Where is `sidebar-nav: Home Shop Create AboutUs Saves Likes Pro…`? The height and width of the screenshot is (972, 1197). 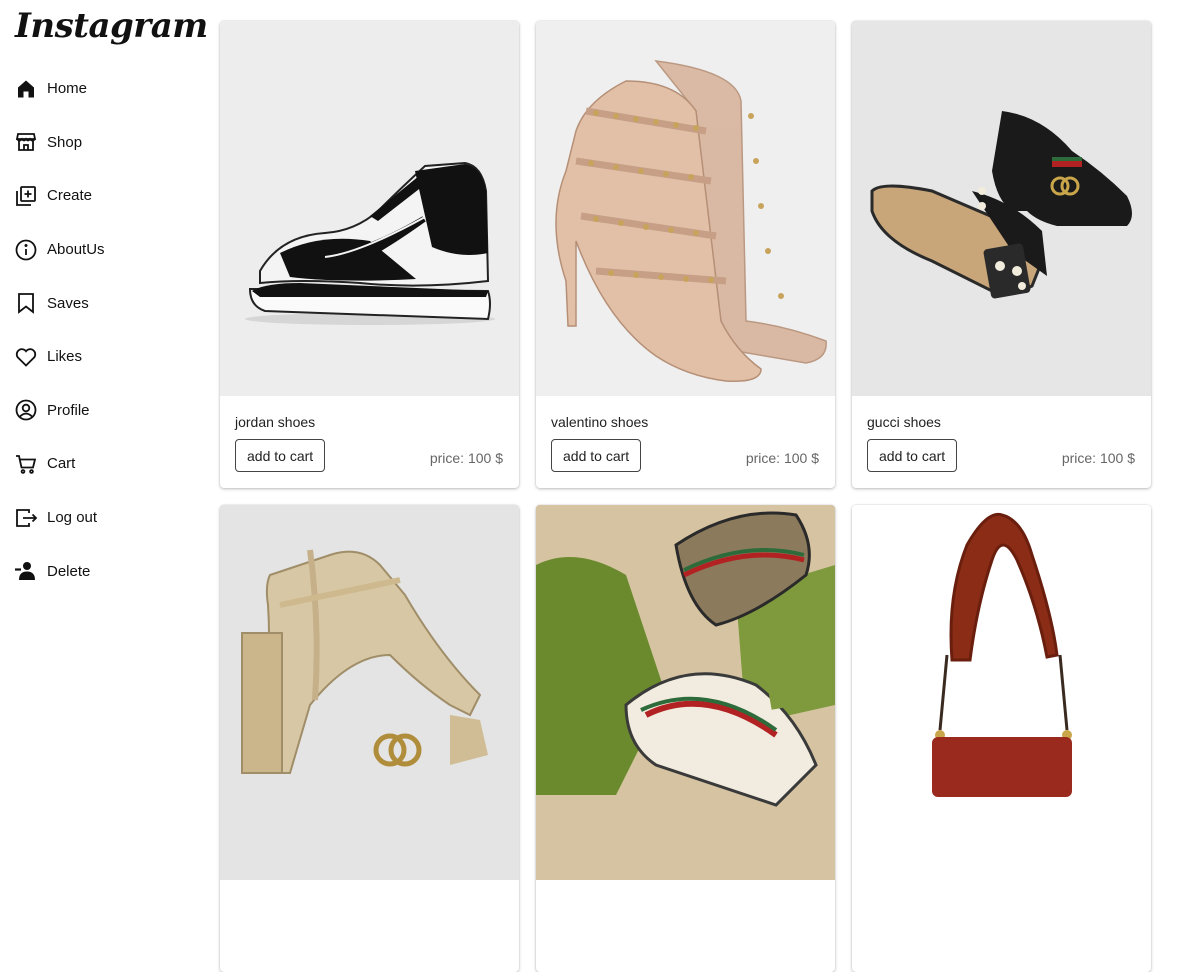 sidebar-nav: Home Shop Create AboutUs Saves Likes Pro… is located at coordinates (59, 330).